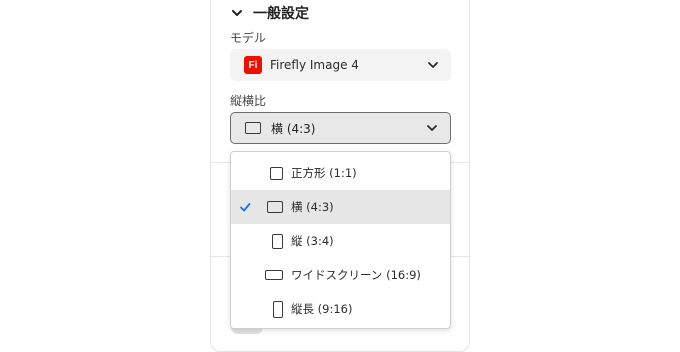 Image resolution: width=680 pixels, height=352 pixels. I want to click on option-landscape: 横 (4:3), so click(340, 207).